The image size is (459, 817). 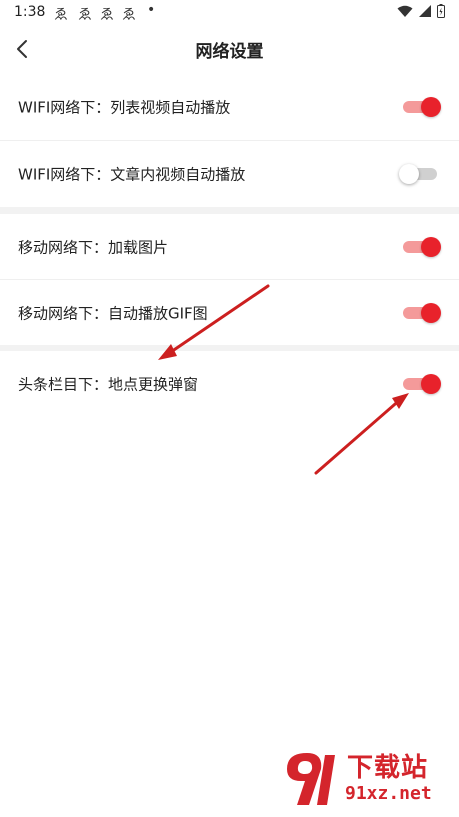 I want to click on status-icons, so click(x=421, y=11).